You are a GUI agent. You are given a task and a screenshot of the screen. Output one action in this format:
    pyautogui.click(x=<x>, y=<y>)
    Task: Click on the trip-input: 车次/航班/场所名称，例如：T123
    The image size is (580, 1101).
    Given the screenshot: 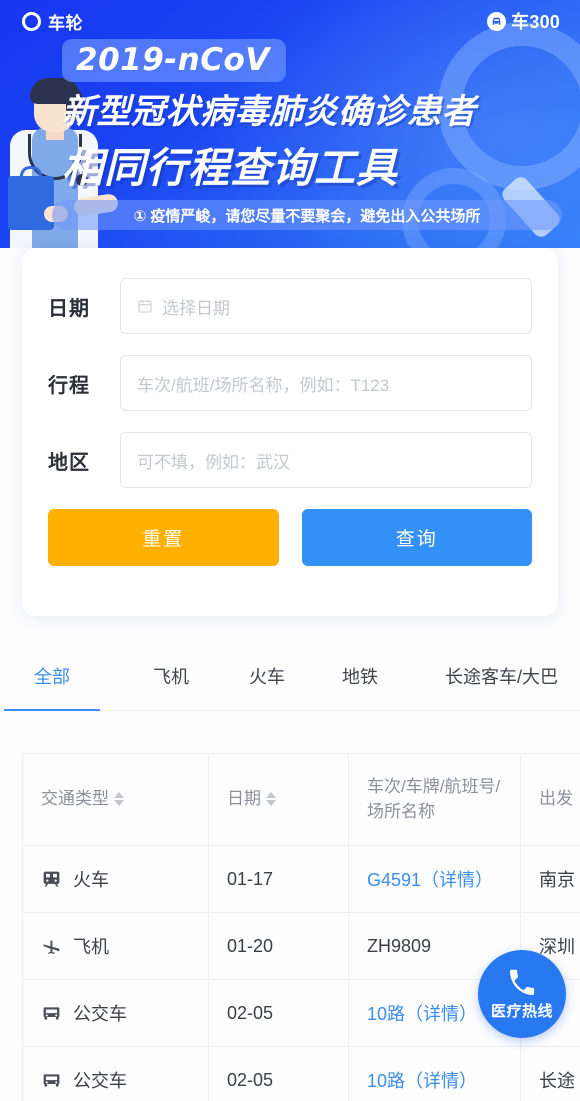 What is the action you would take?
    pyautogui.click(x=326, y=383)
    